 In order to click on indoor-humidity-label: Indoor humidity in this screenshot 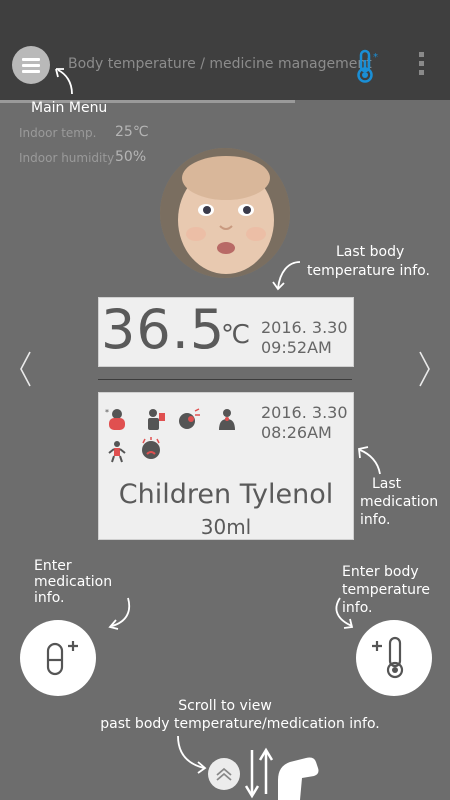, I will do `click(67, 158)`.